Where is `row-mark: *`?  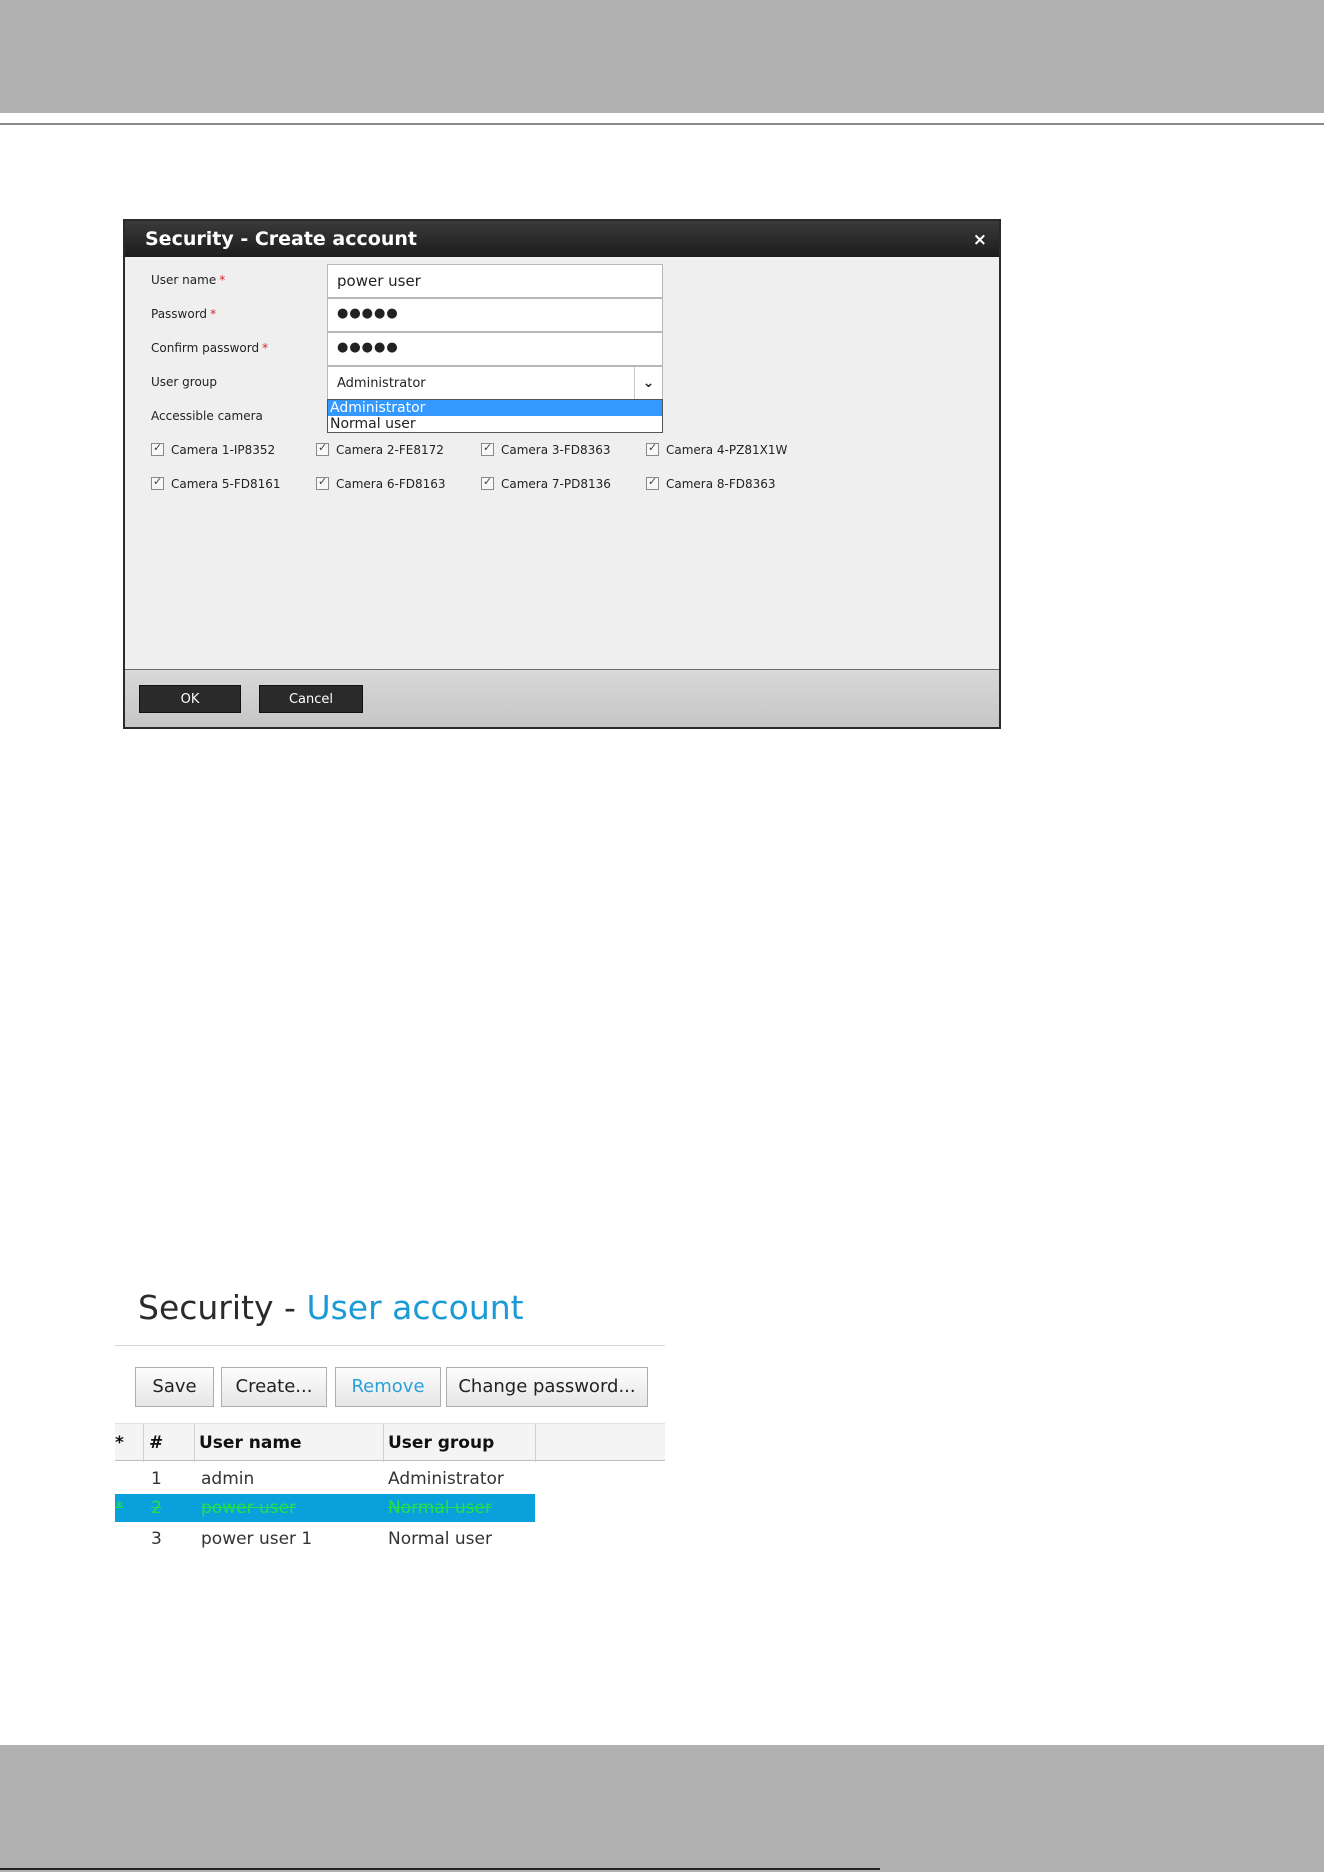
row-mark: * is located at coordinates (119, 1508).